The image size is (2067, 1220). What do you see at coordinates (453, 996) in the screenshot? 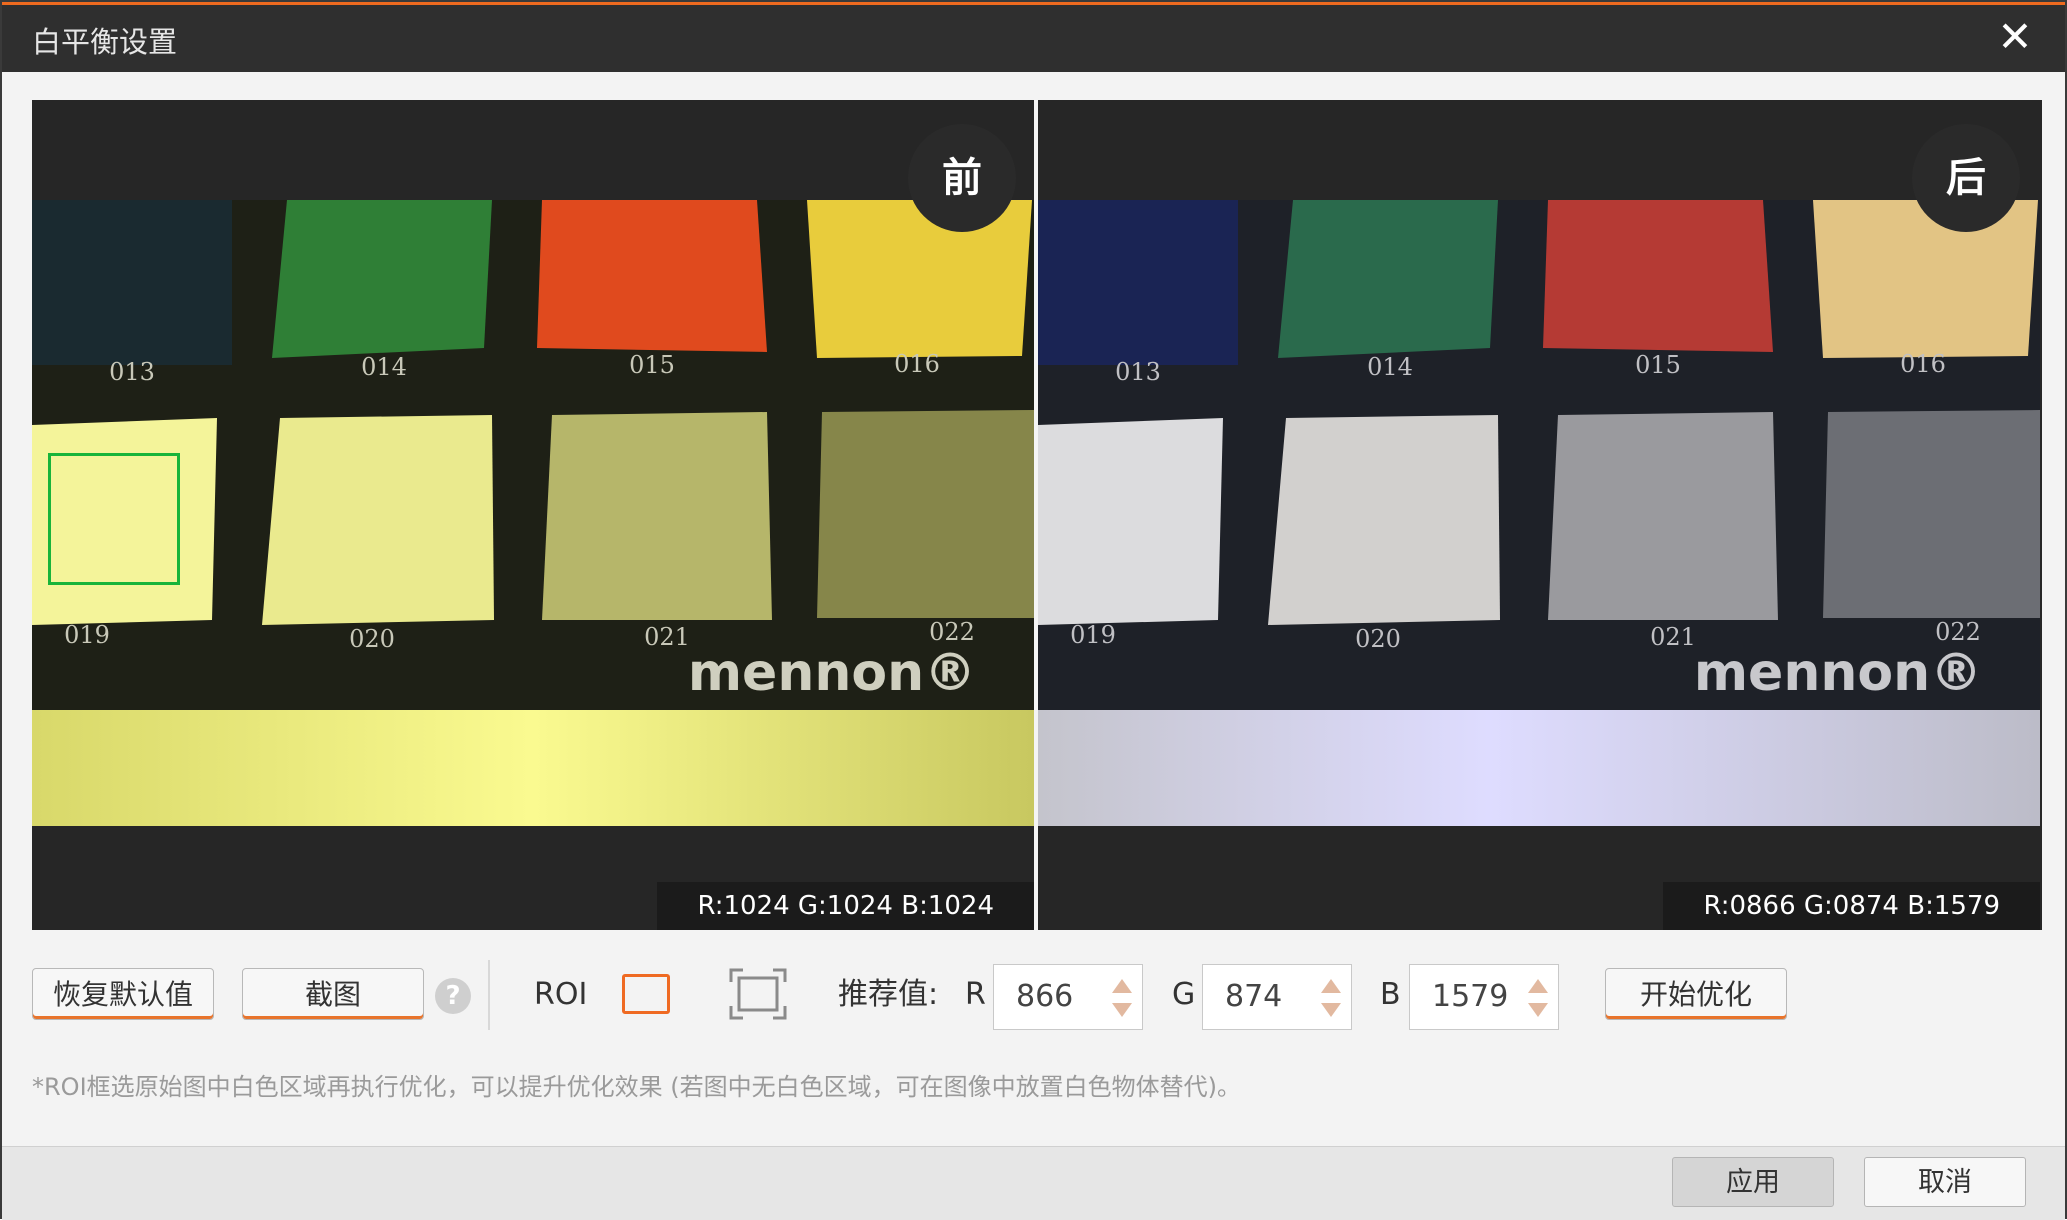
I see `help-icon: ?` at bounding box center [453, 996].